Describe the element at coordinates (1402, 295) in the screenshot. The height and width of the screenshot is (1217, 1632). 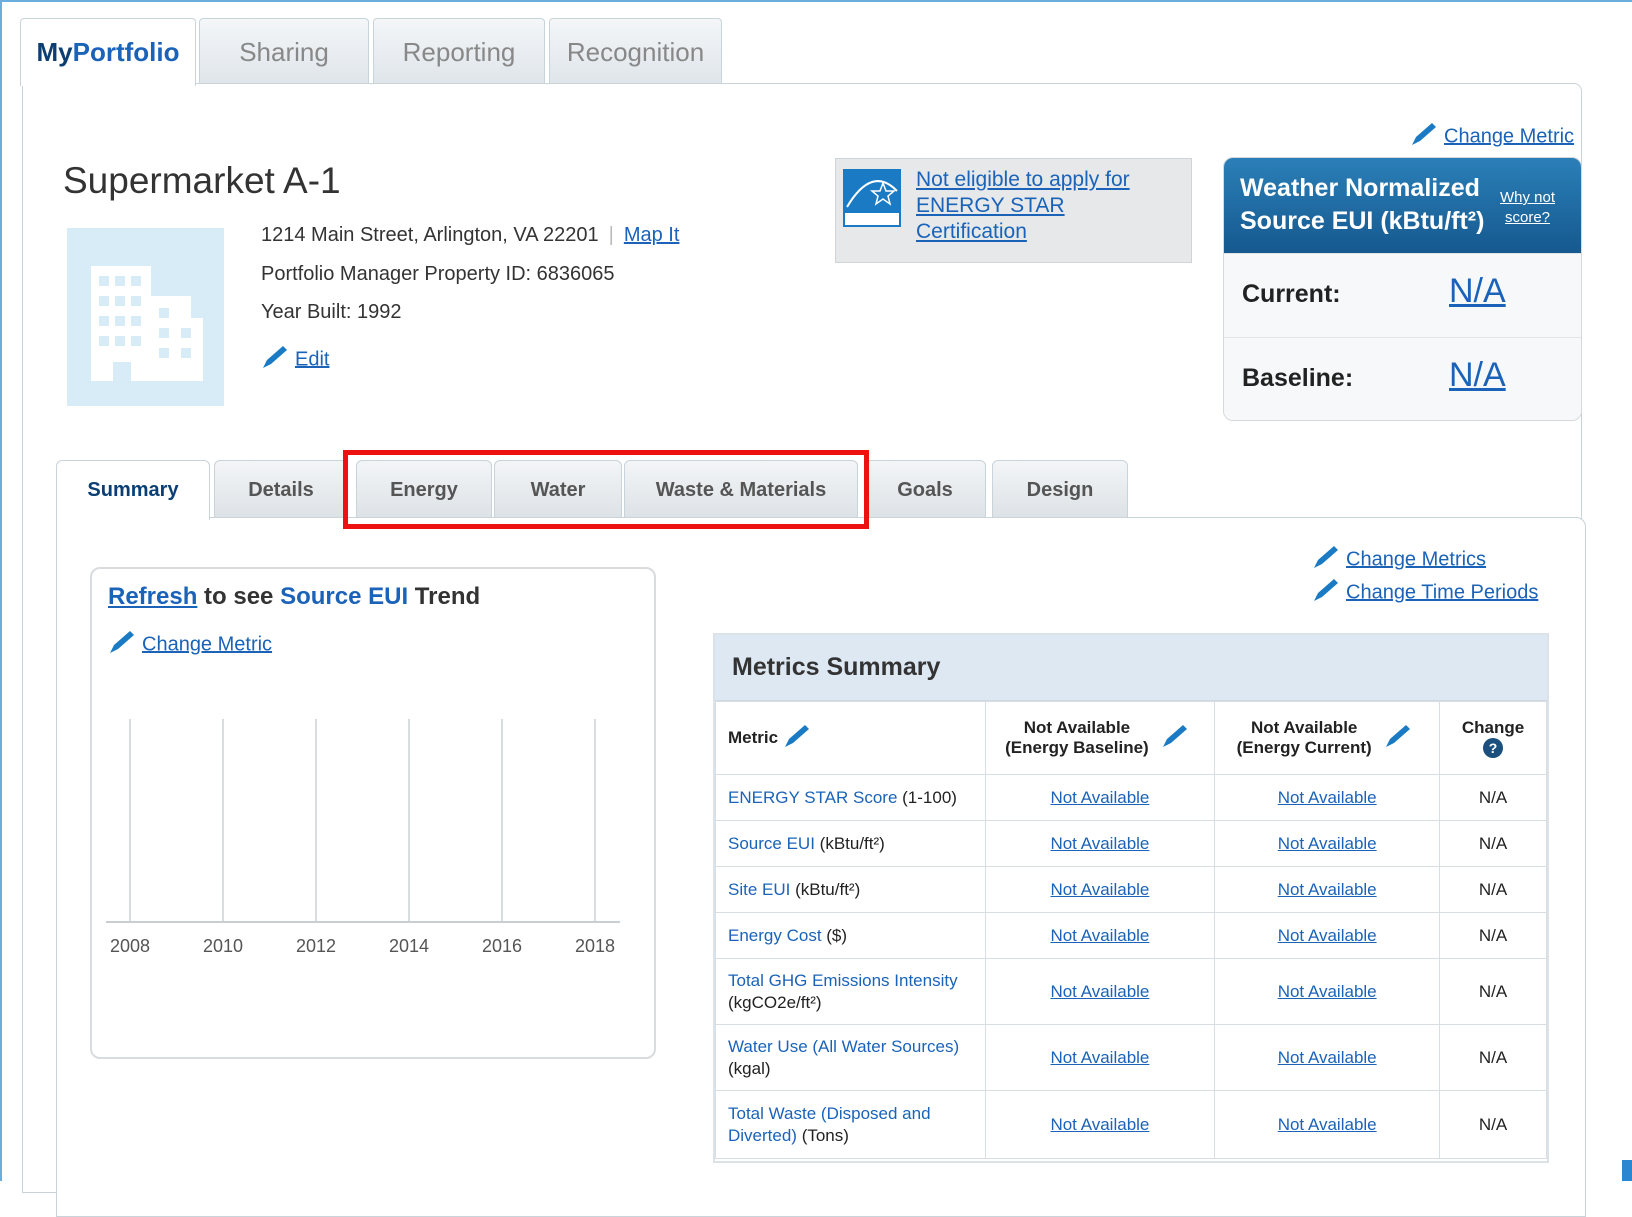
I see `current-row: Current: N/A` at that location.